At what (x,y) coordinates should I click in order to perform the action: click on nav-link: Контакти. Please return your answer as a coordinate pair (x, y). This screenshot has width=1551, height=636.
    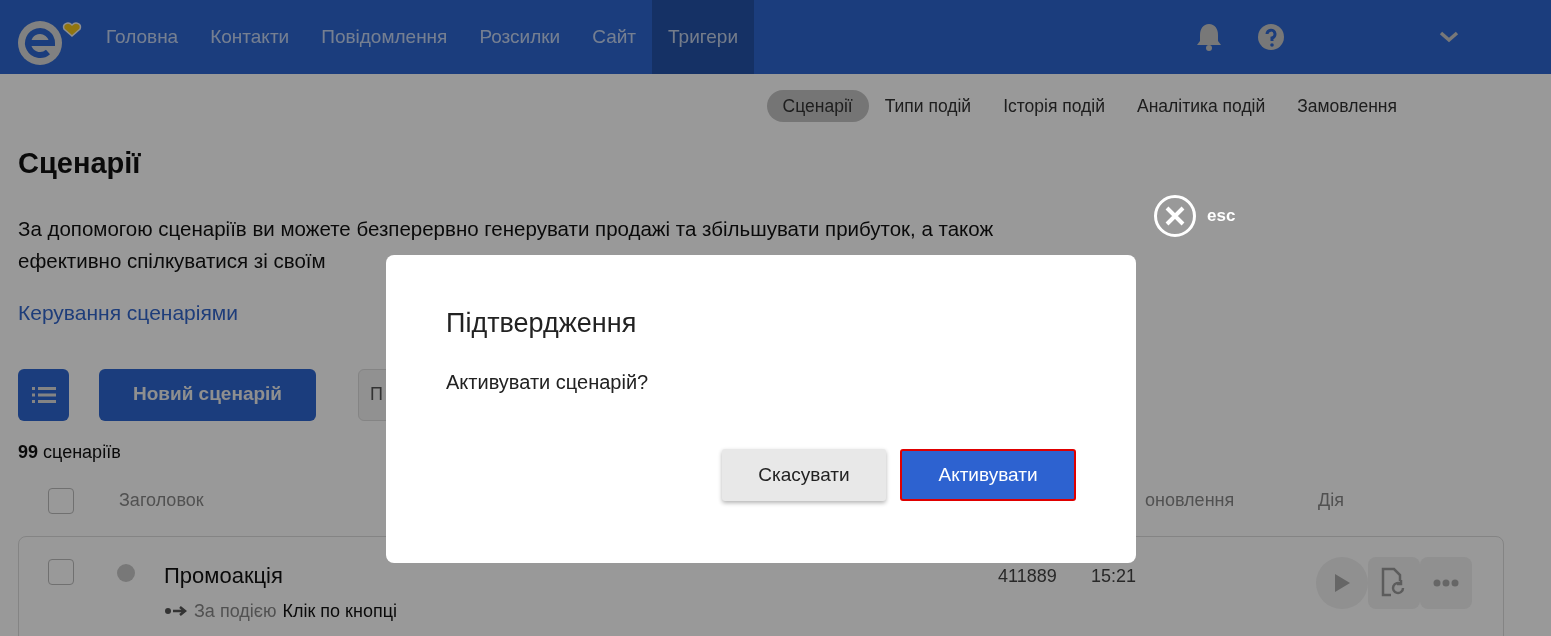
    Looking at the image, I should click on (250, 37).